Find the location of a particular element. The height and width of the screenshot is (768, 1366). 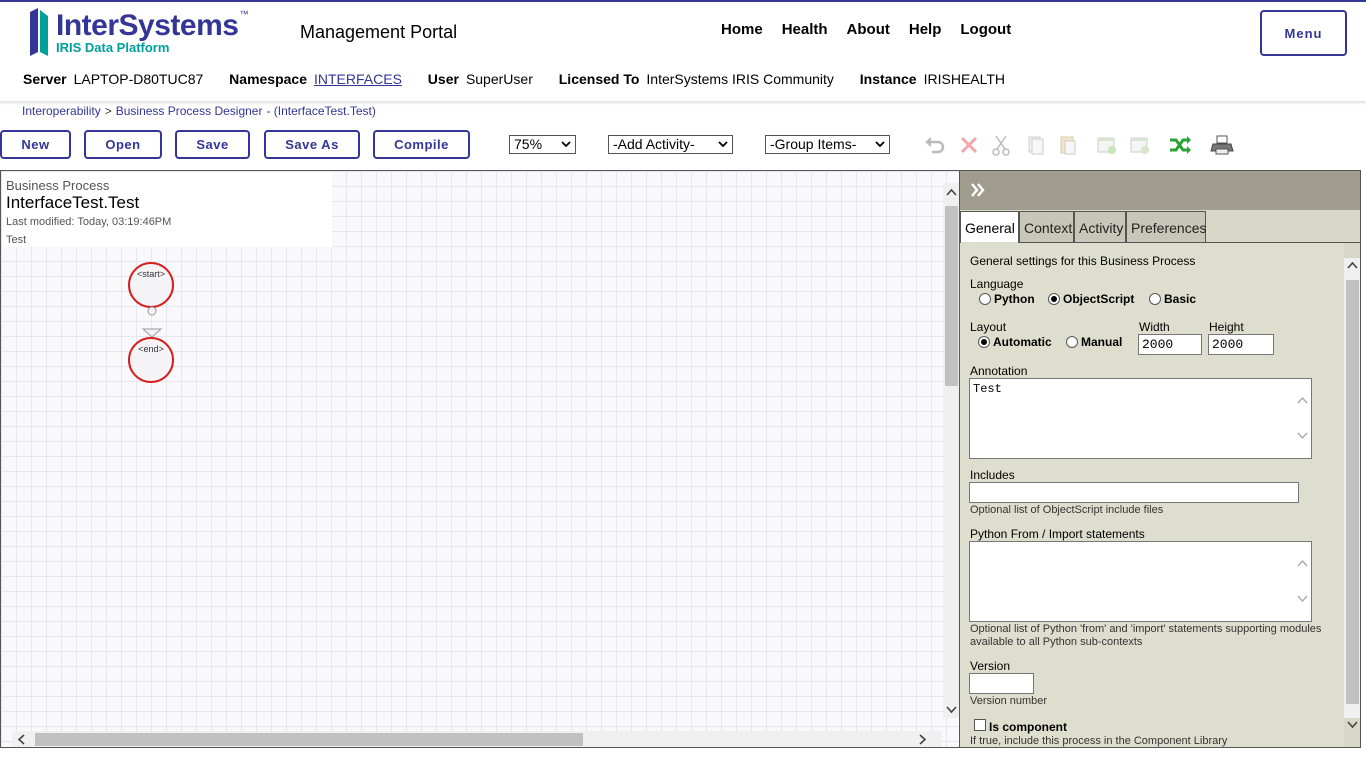

menu-button: Menu is located at coordinates (1303, 33).